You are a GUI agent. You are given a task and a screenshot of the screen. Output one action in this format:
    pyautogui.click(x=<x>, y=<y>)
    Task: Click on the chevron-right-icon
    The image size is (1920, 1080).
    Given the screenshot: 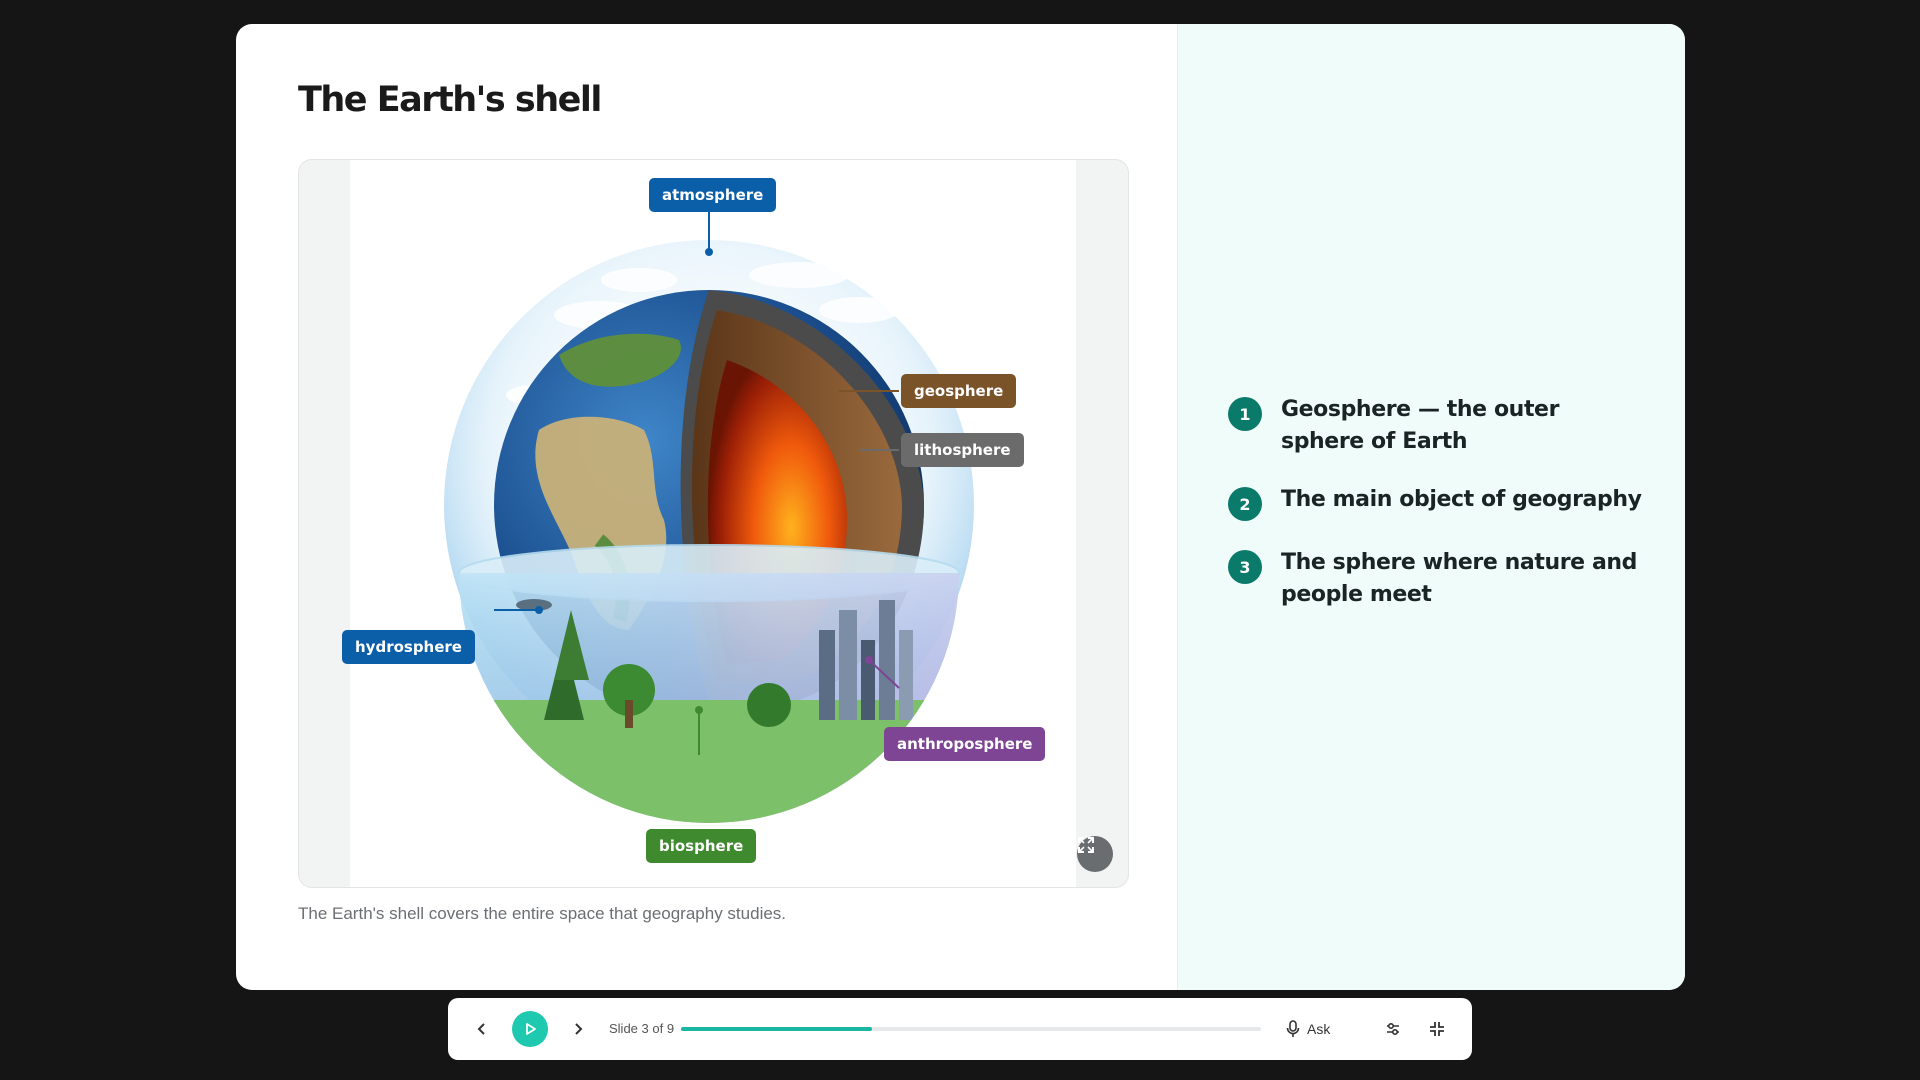 What is the action you would take?
    pyautogui.click(x=579, y=1029)
    